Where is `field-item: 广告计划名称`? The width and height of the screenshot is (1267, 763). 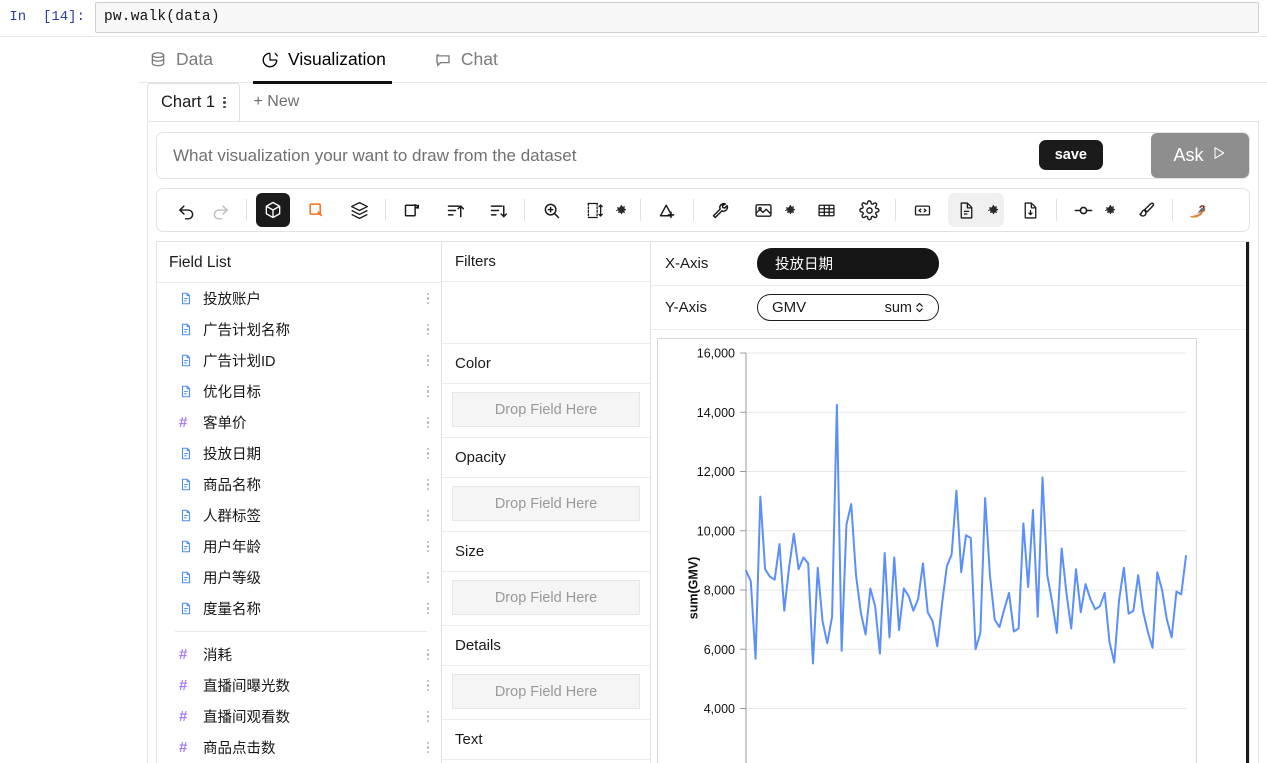
field-item: 广告计划名称 is located at coordinates (299, 329).